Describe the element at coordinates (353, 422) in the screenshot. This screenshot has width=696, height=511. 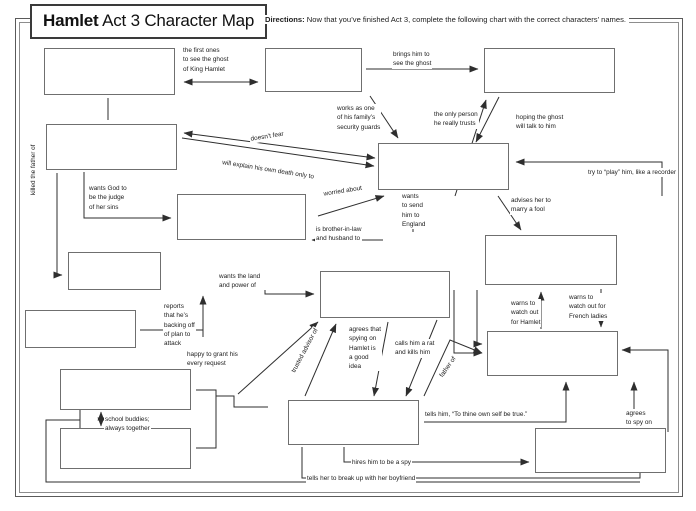
I see `box-bottom-center` at that location.